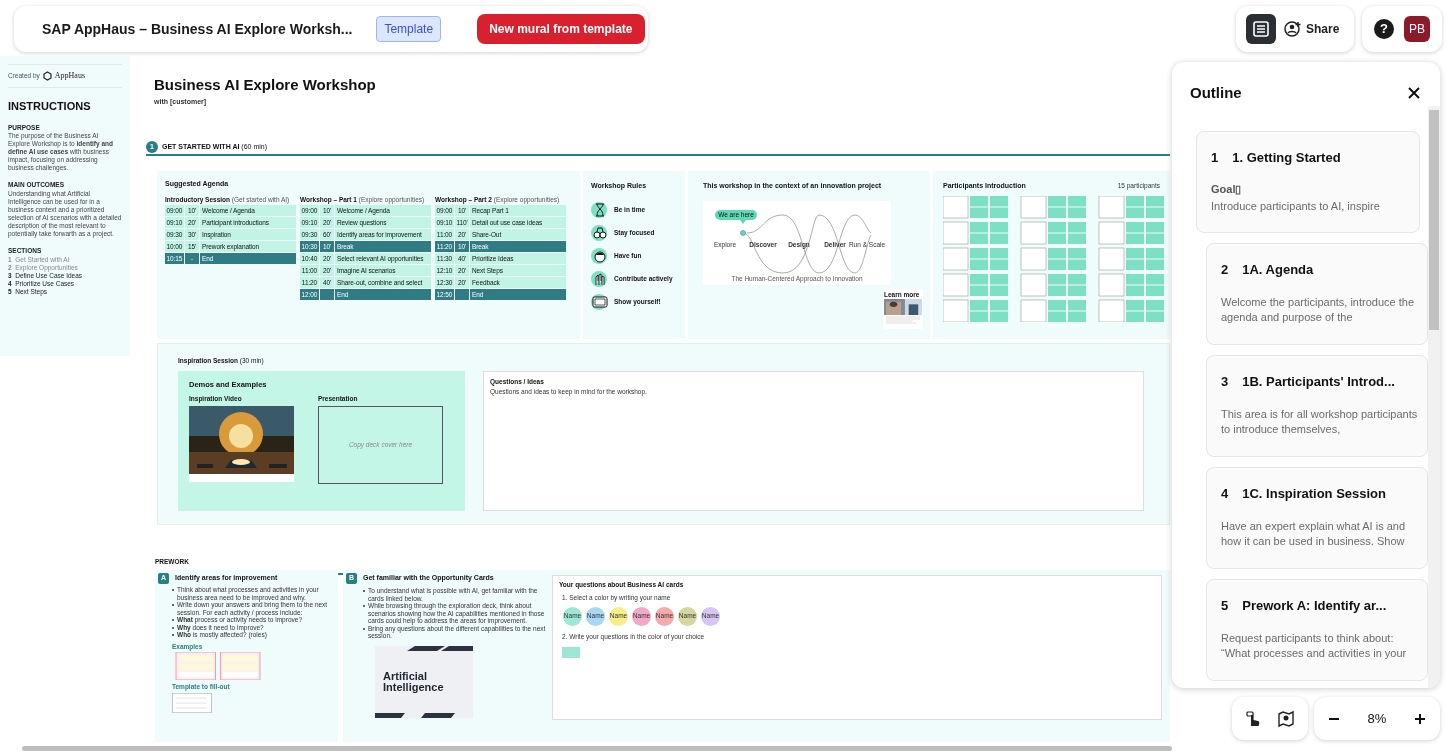 This screenshot has height=756, width=1456. What do you see at coordinates (600, 232) in the screenshot?
I see `binoculars-icon` at bounding box center [600, 232].